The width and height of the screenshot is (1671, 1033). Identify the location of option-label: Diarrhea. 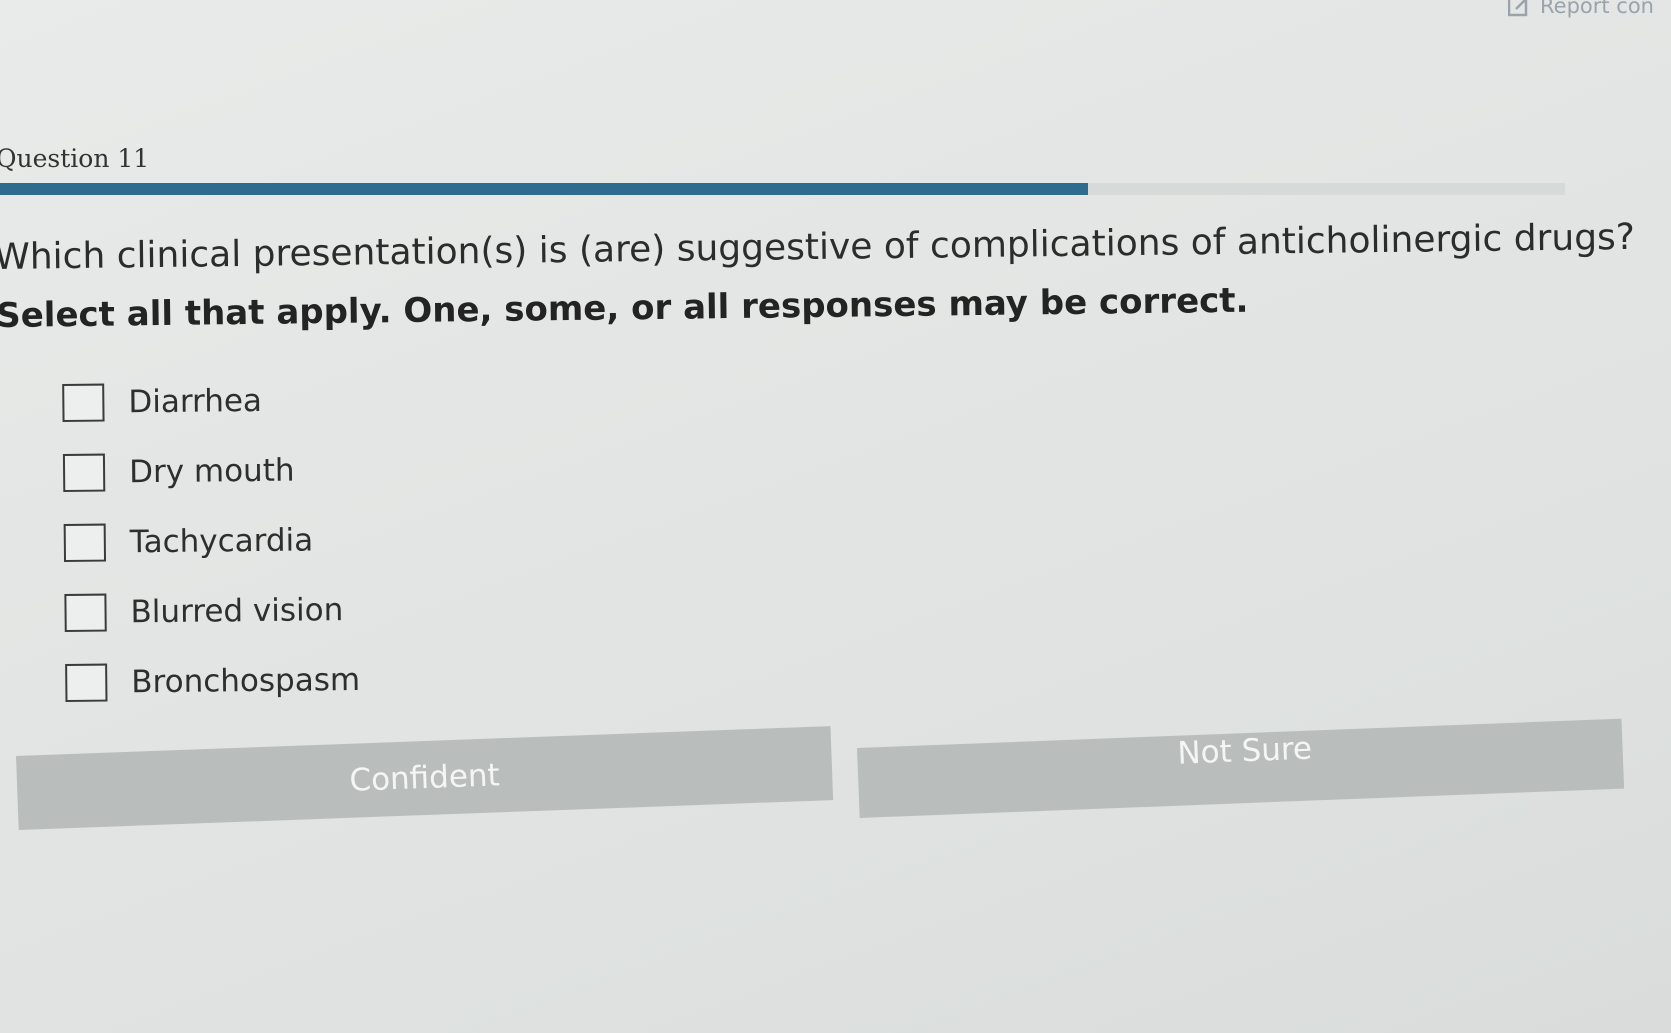
(195, 401).